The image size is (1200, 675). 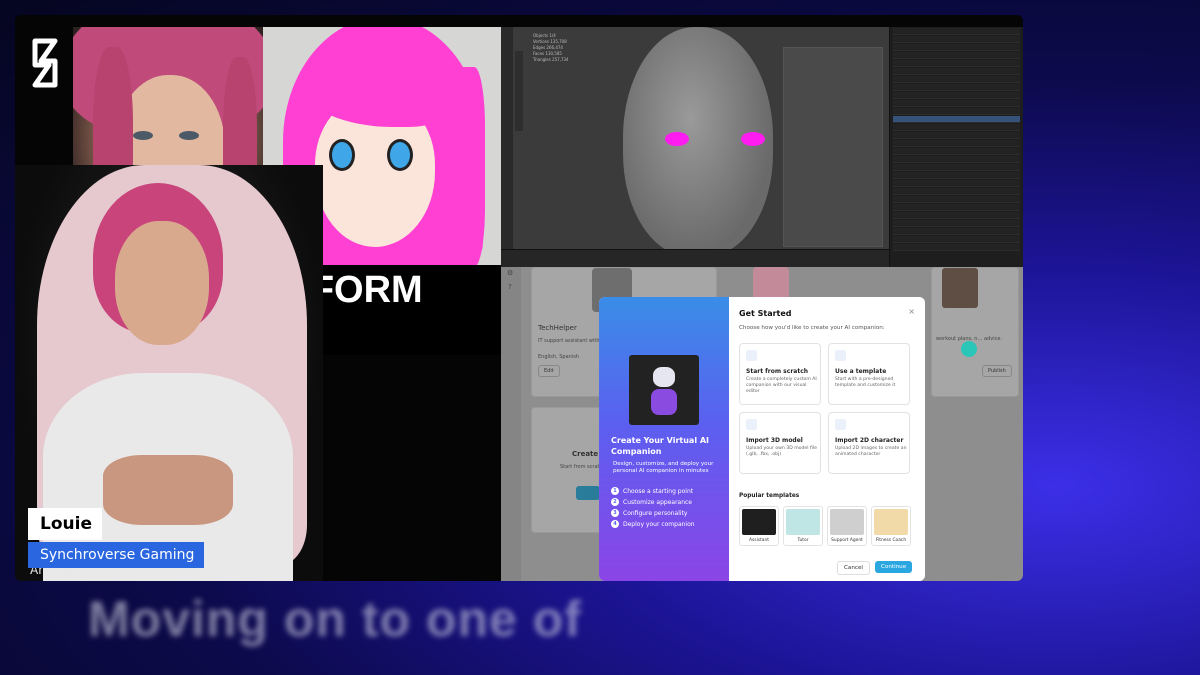 What do you see at coordinates (975, 332) in the screenshot?
I see `companion-card-fitness: workout plans, n… advice. Publish` at bounding box center [975, 332].